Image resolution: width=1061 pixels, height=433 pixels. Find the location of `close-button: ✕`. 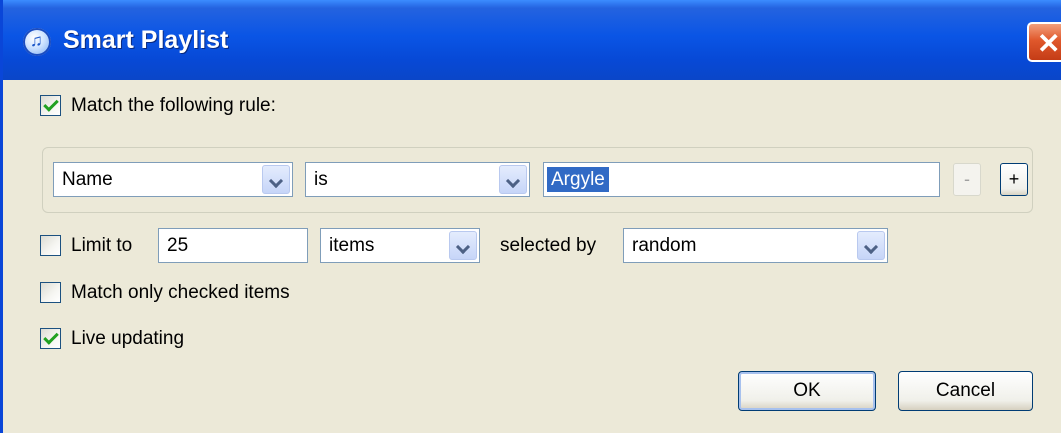

close-button: ✕ is located at coordinates (1044, 42).